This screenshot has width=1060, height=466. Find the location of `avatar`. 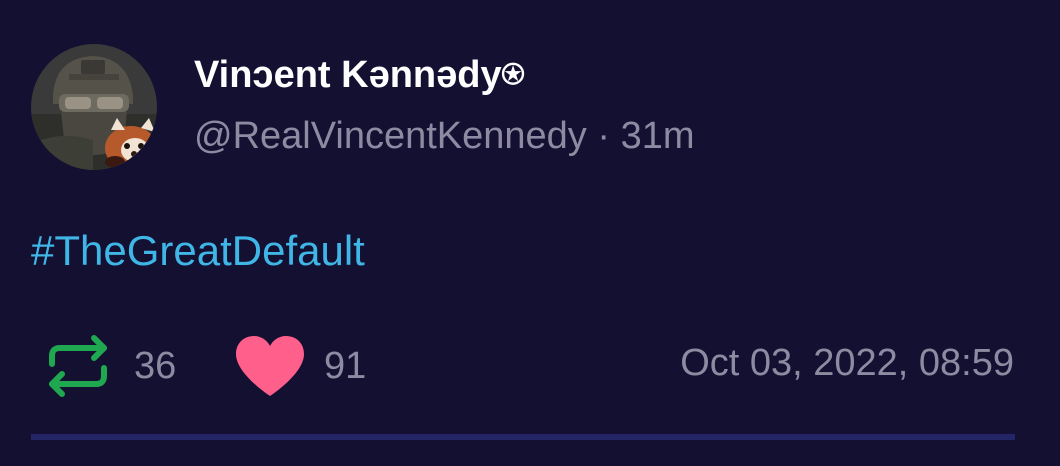

avatar is located at coordinates (94, 107).